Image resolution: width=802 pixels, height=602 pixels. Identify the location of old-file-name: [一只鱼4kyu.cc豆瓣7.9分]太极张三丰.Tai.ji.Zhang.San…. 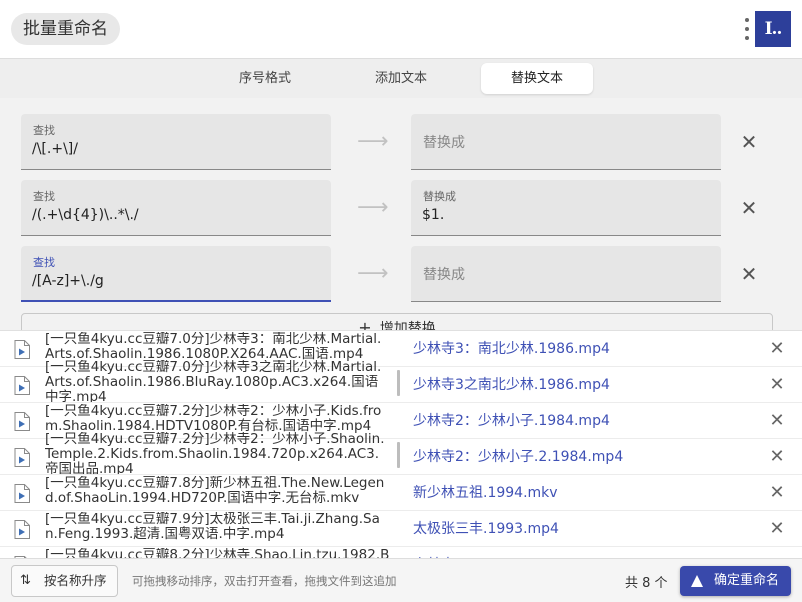
(212, 527).